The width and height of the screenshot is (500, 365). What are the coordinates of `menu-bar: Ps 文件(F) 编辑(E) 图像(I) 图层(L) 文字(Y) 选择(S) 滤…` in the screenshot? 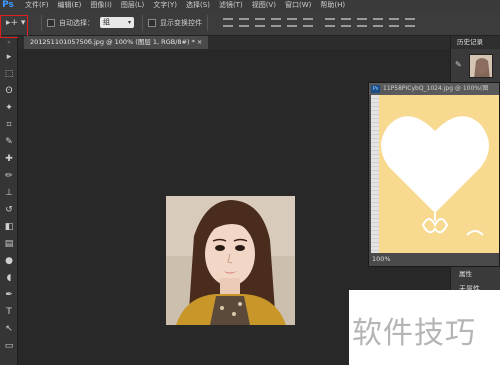 It's located at (250, 5).